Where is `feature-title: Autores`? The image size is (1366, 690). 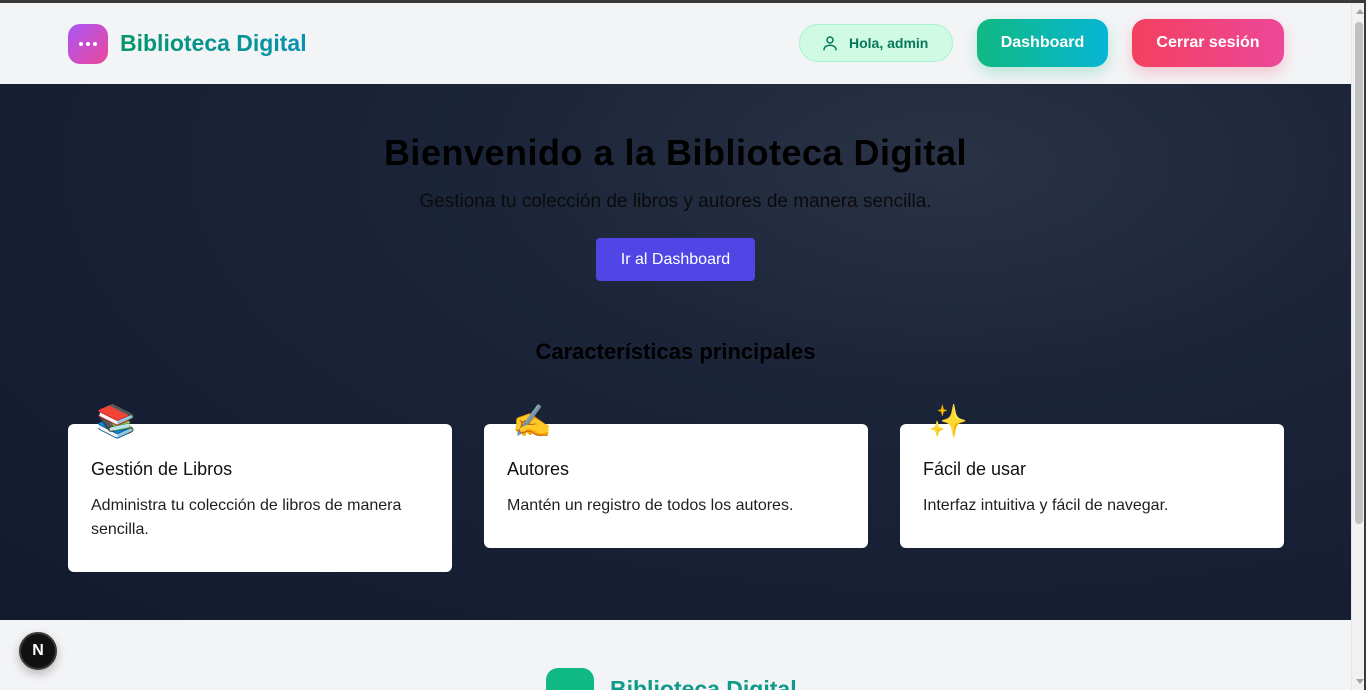
feature-title: Autores is located at coordinates (538, 469).